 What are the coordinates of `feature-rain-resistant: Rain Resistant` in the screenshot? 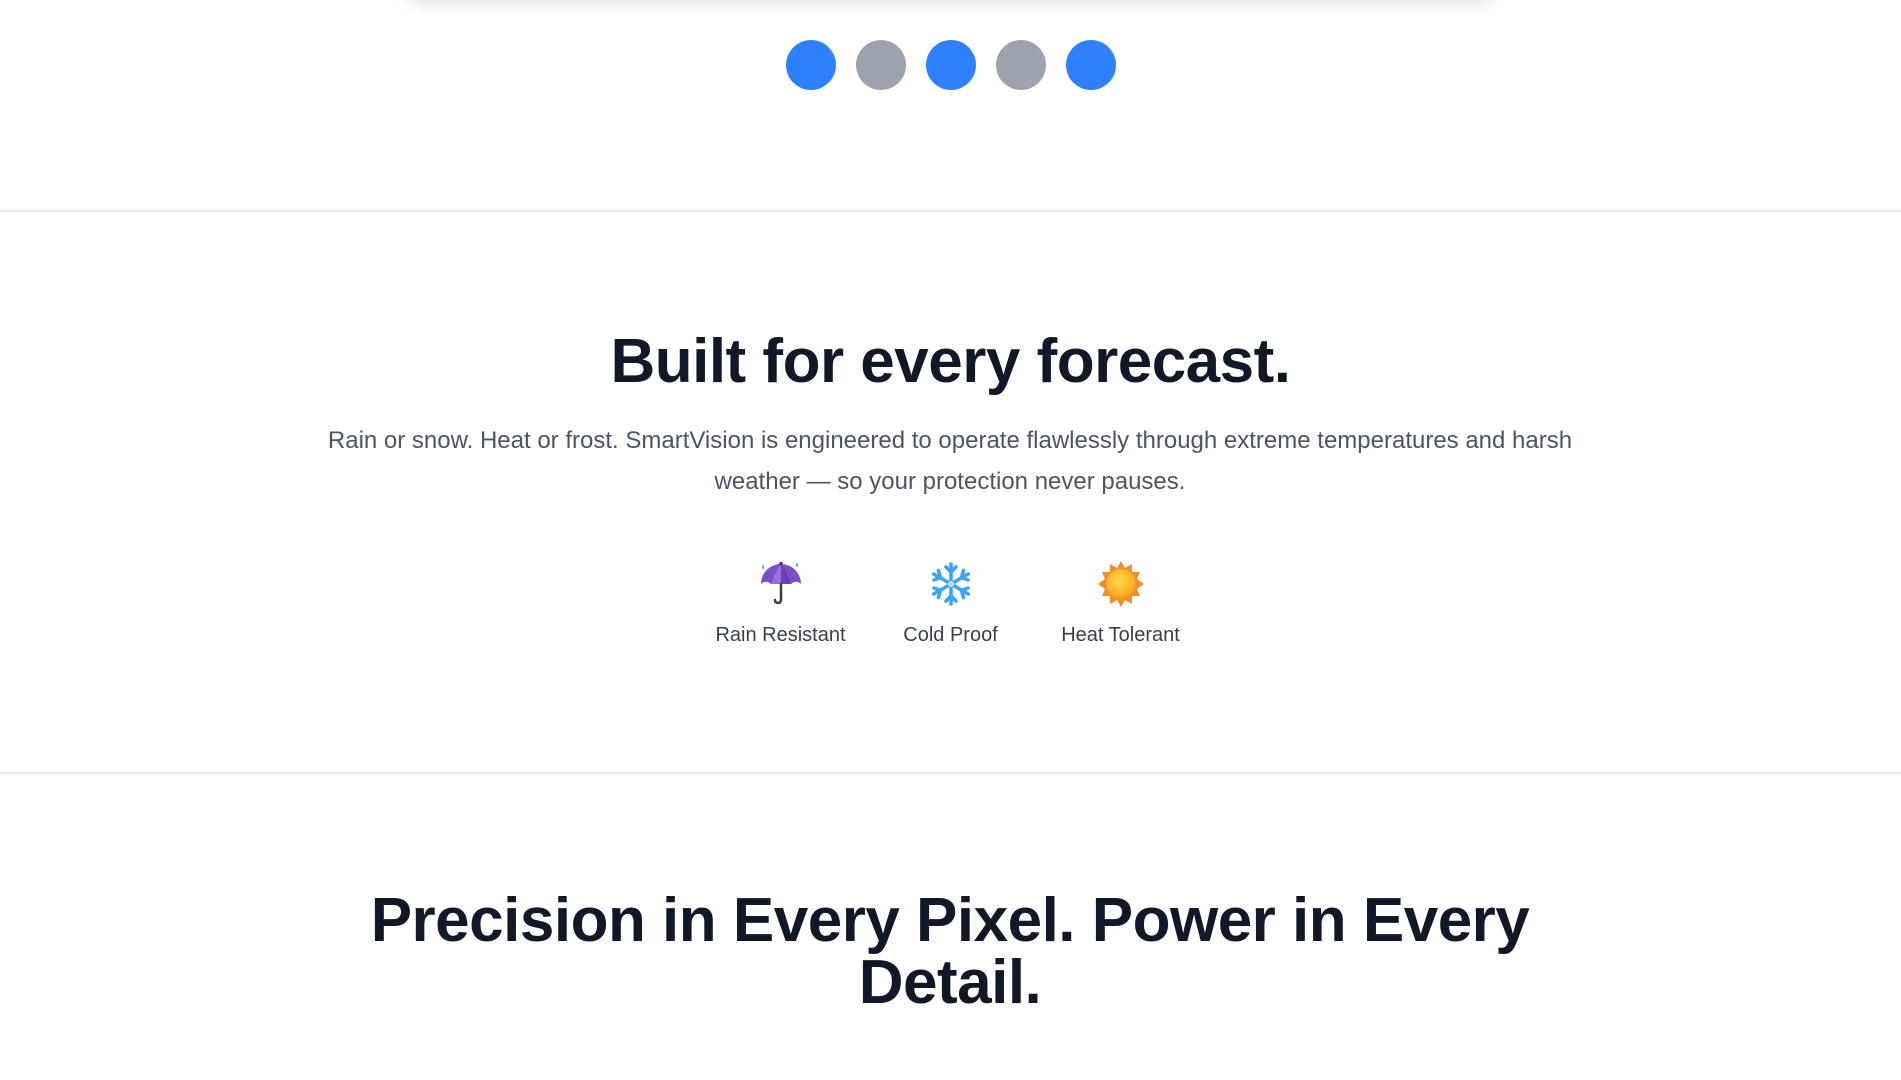 It's located at (780, 603).